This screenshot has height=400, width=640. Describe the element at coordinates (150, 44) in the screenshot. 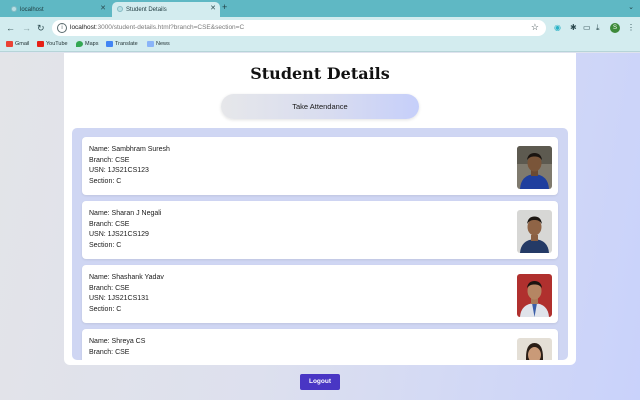

I see `news-icon` at that location.